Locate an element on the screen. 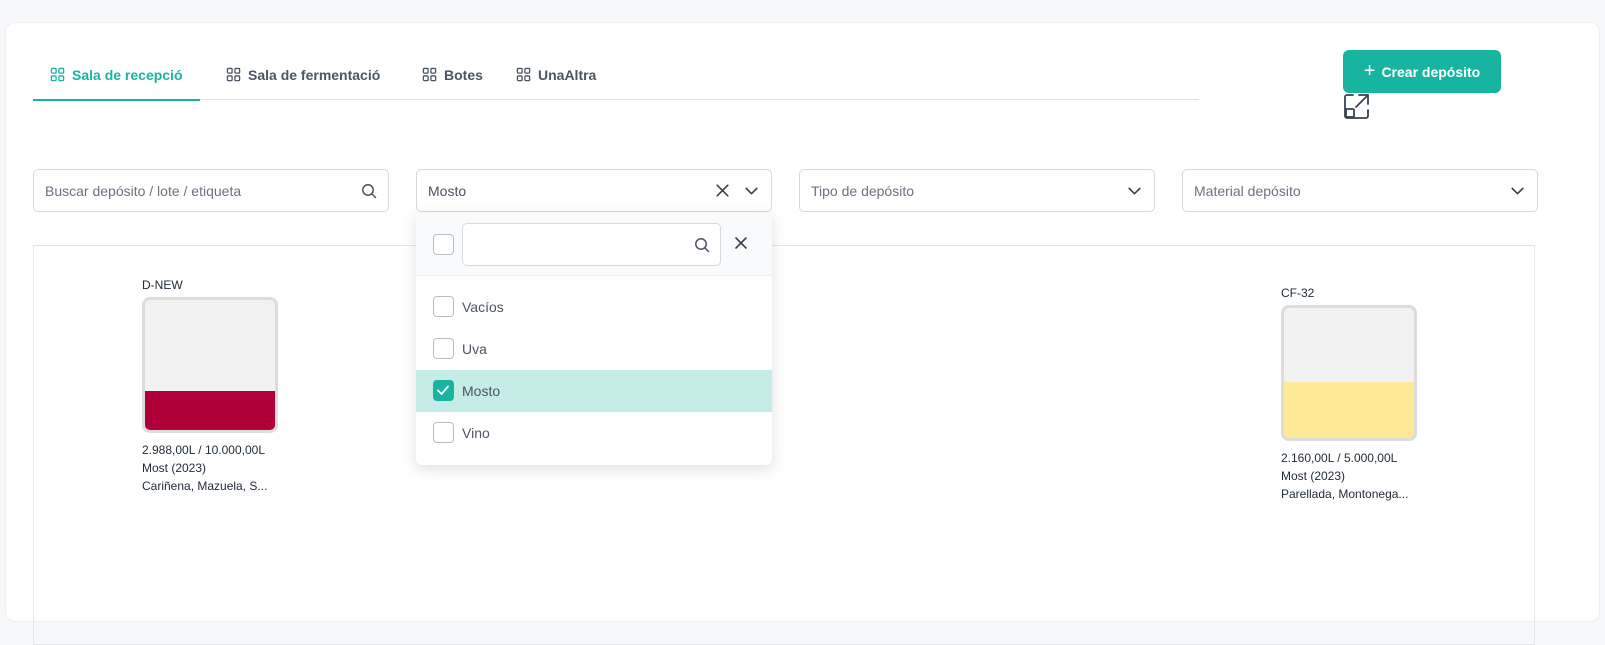 The width and height of the screenshot is (1605, 645). check-icon is located at coordinates (443, 390).